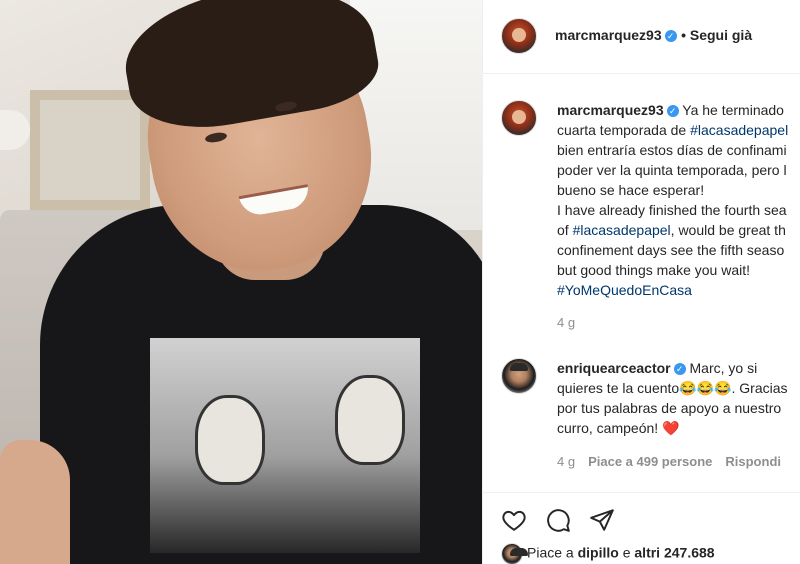 This screenshot has height=564, width=800. I want to click on caption-time: 4 g, so click(678, 323).